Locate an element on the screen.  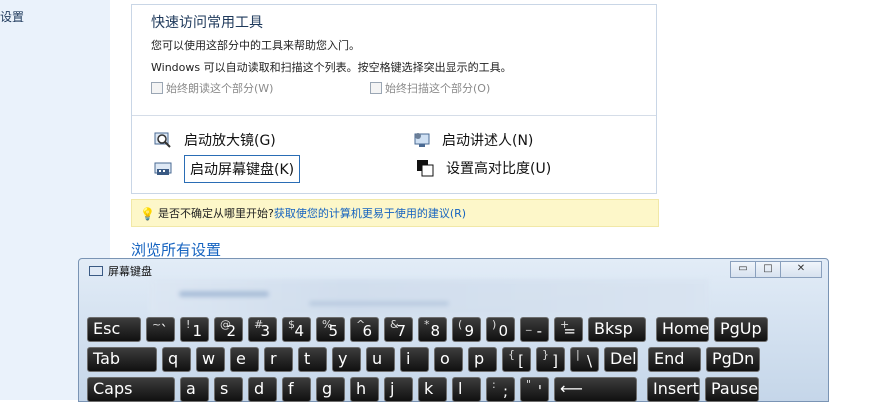
key-label: y is located at coordinates (343, 358).